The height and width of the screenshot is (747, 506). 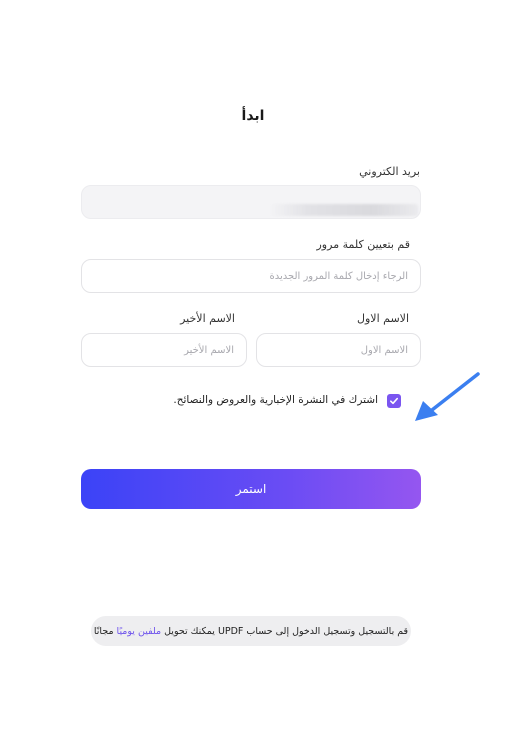 What do you see at coordinates (139, 631) in the screenshot?
I see `footer-link: ملفين يوميًا` at bounding box center [139, 631].